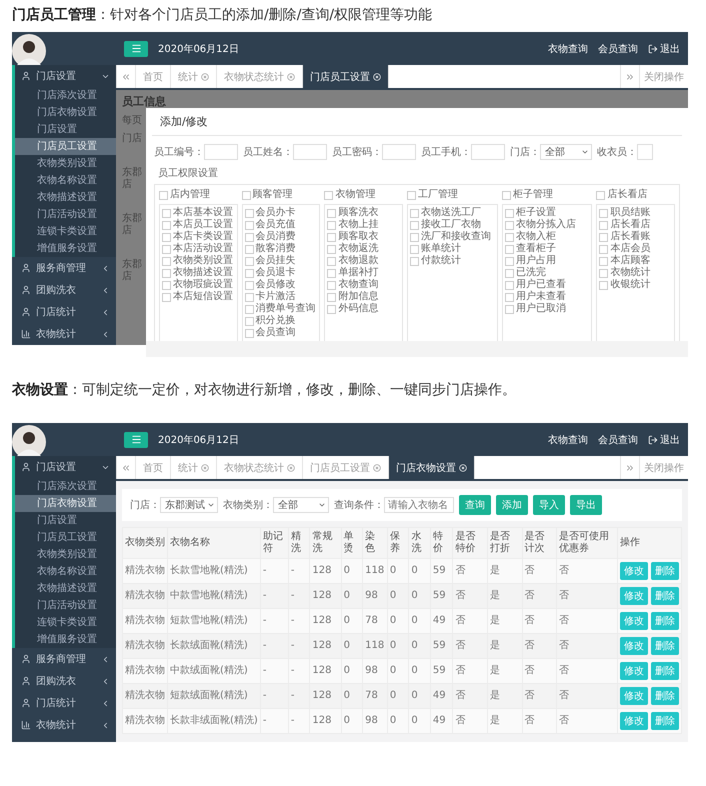  Describe the element at coordinates (65, 112) in the screenshot. I see `sidebar-submenu-item: 门店衣物设置` at that location.